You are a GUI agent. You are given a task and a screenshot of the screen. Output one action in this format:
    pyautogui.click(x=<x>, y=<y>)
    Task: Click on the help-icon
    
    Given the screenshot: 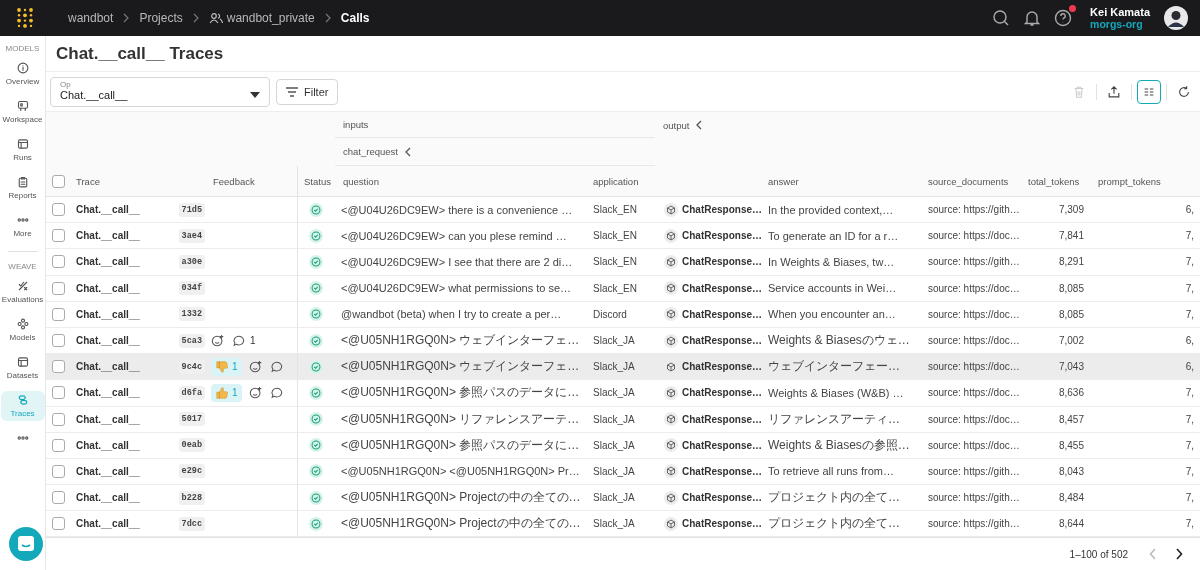 What is the action you would take?
    pyautogui.click(x=1063, y=18)
    